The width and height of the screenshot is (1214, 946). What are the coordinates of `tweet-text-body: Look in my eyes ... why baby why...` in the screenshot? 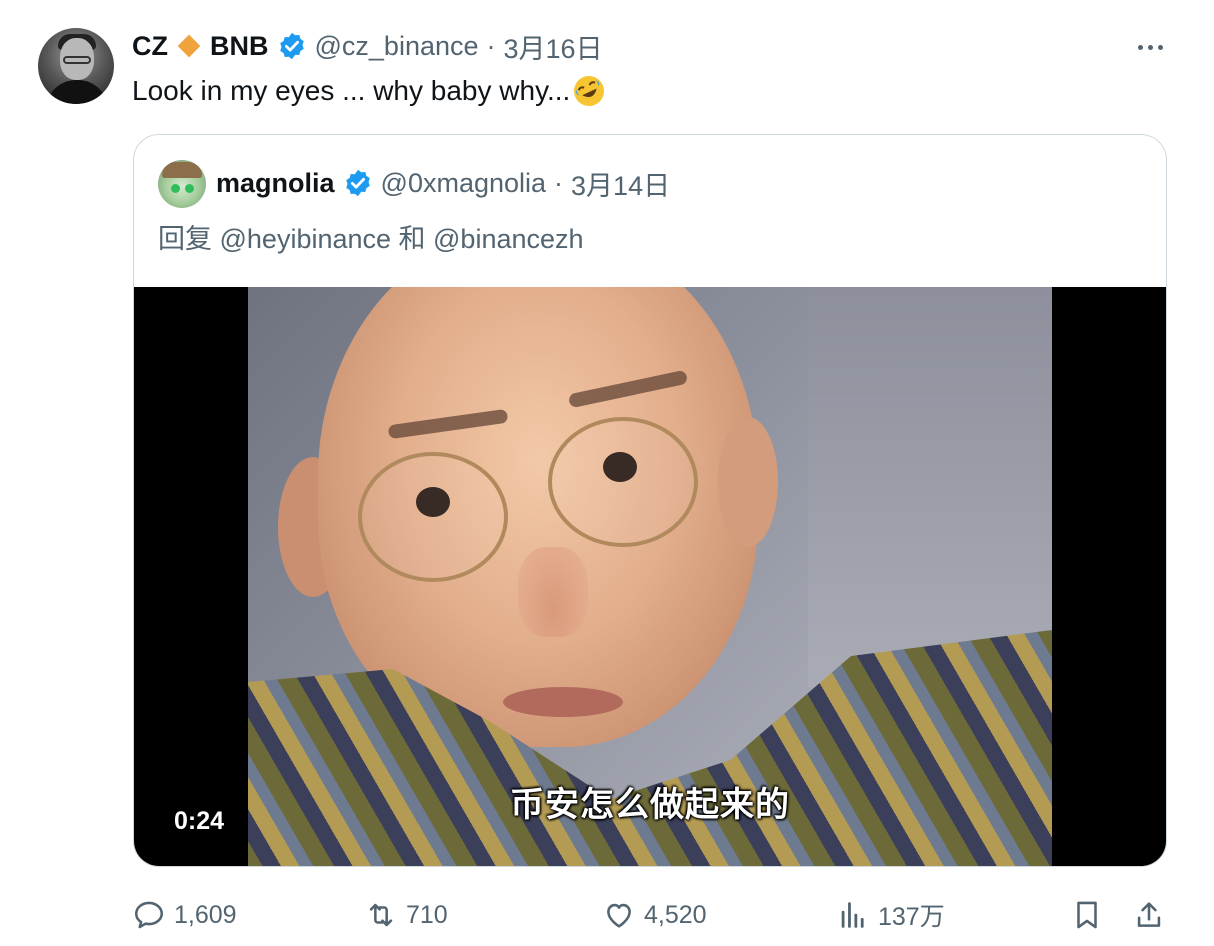 It's located at (351, 90).